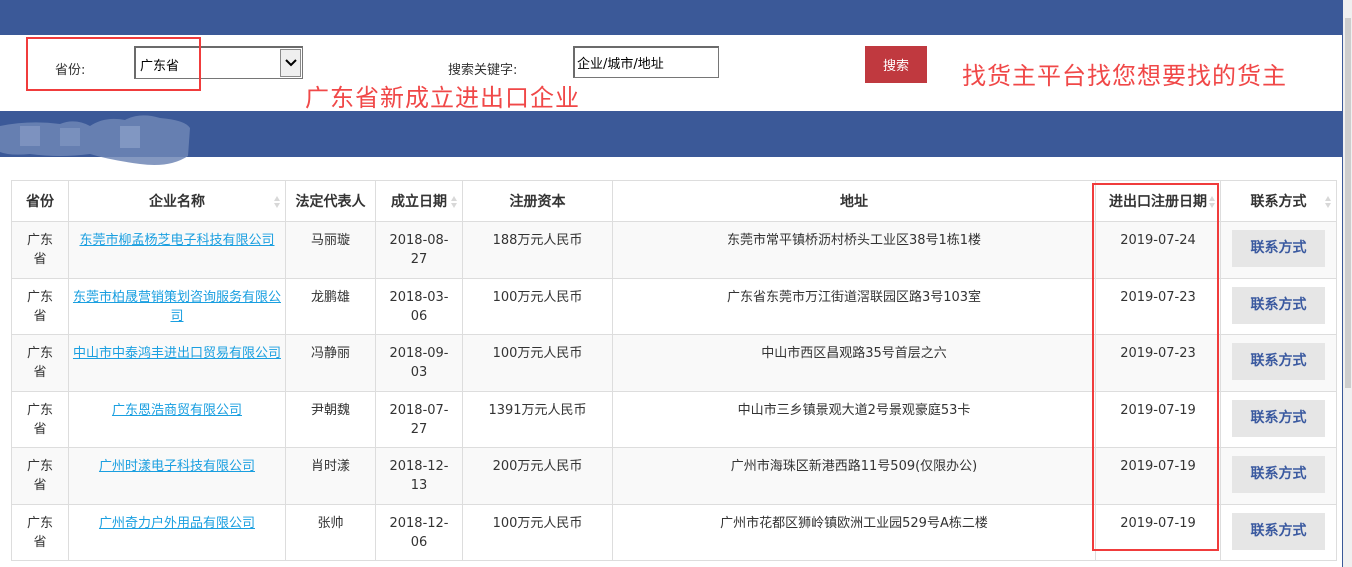 This screenshot has height=567, width=1352. I want to click on cell-company: 东莞市柏晟营销策划咨询服务有限公司, so click(177, 306).